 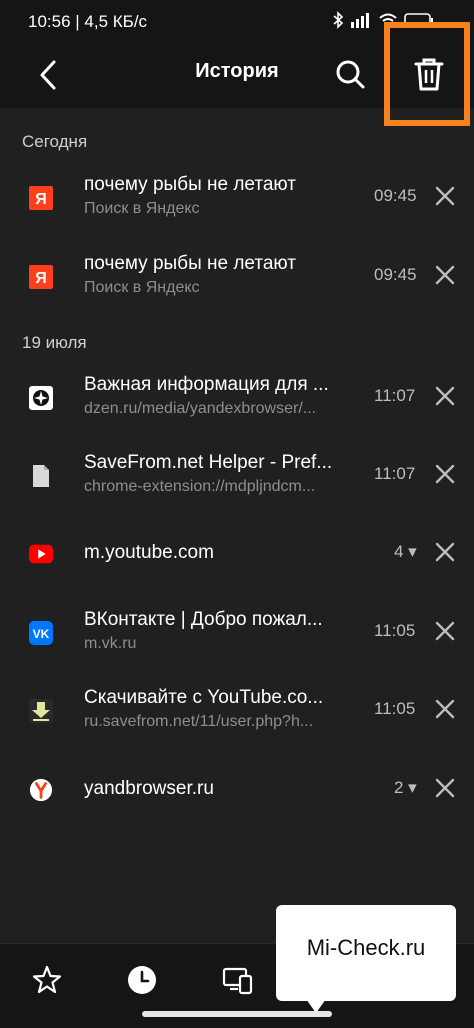 I want to click on devices-icon, so click(x=238, y=980).